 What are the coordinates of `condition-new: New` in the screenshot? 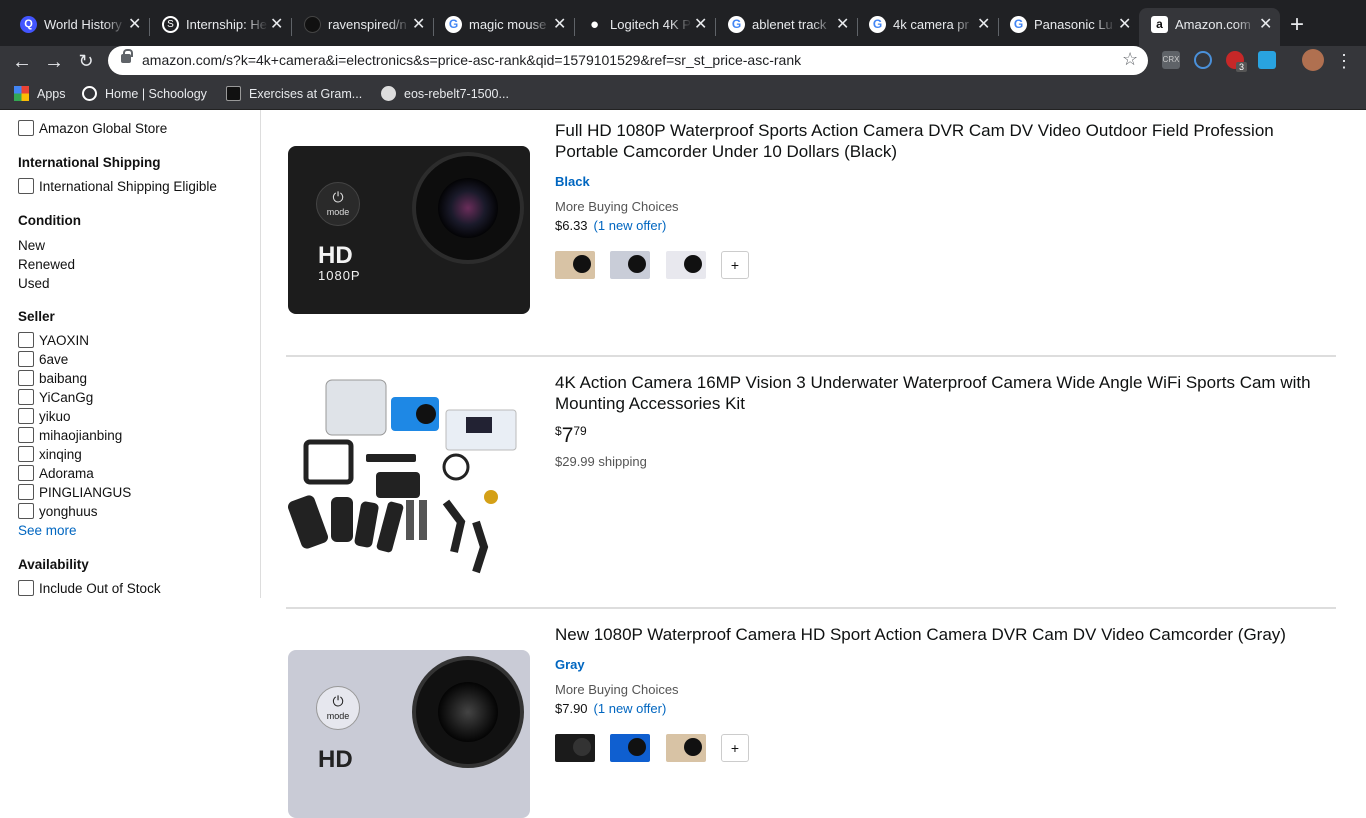 It's located at (31, 245).